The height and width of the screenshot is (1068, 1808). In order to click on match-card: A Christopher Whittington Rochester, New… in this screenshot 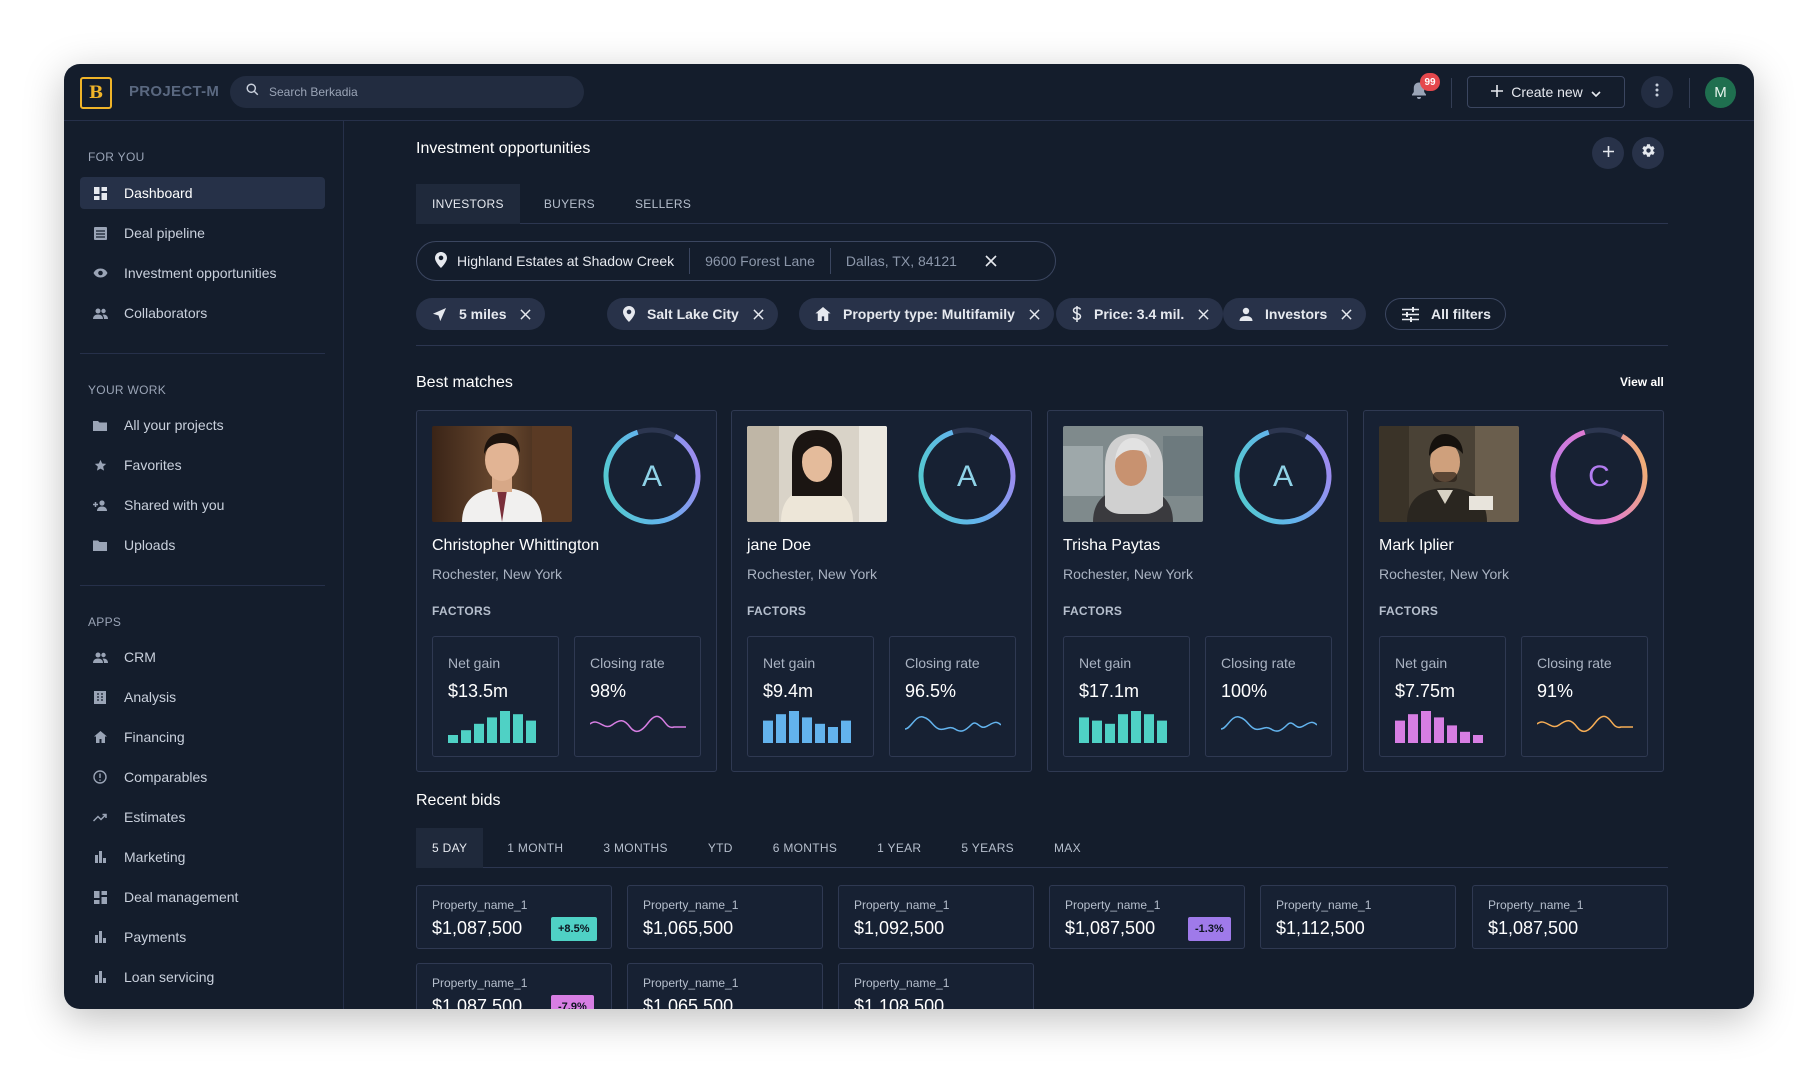, I will do `click(566, 591)`.